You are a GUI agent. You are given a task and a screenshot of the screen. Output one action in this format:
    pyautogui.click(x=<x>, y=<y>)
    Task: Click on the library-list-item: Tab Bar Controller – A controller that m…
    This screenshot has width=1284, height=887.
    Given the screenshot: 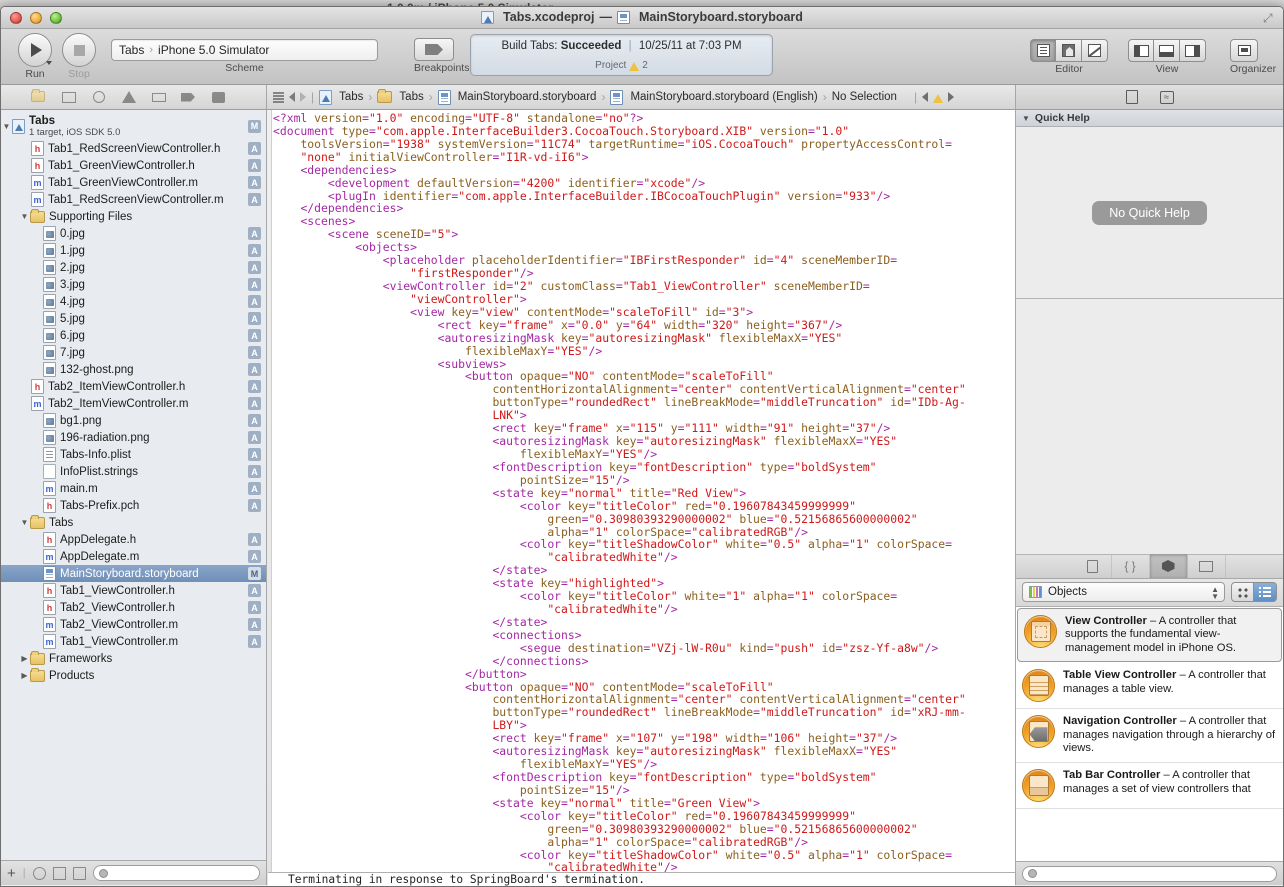 What is the action you would take?
    pyautogui.click(x=1149, y=786)
    